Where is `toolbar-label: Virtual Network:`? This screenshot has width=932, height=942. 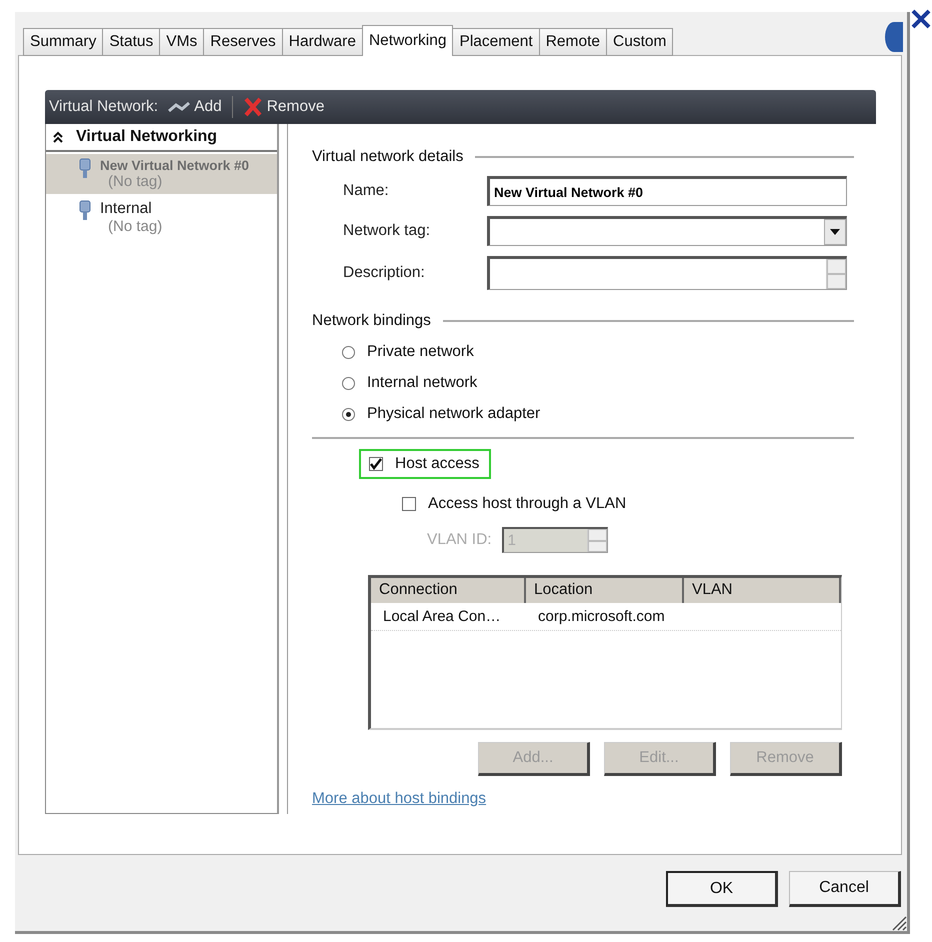
toolbar-label: Virtual Network: is located at coordinates (103, 107).